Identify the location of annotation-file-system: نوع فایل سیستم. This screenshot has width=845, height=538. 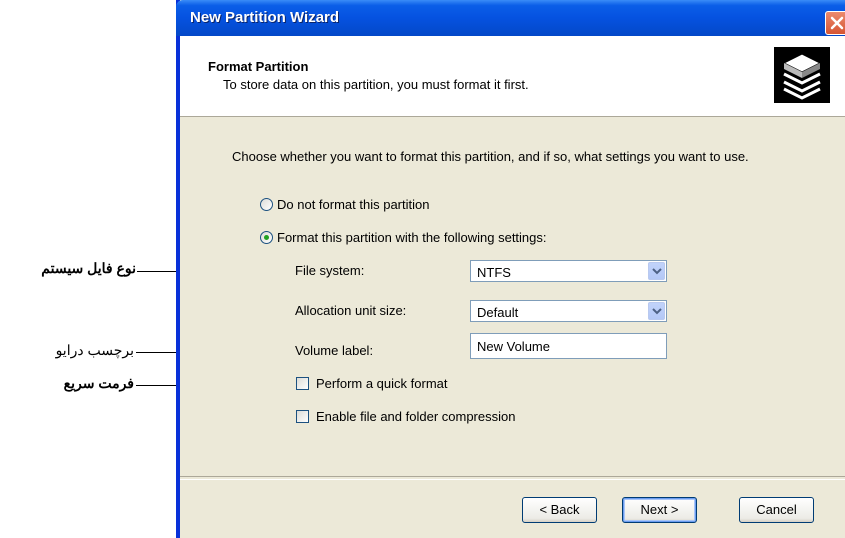
(88, 268).